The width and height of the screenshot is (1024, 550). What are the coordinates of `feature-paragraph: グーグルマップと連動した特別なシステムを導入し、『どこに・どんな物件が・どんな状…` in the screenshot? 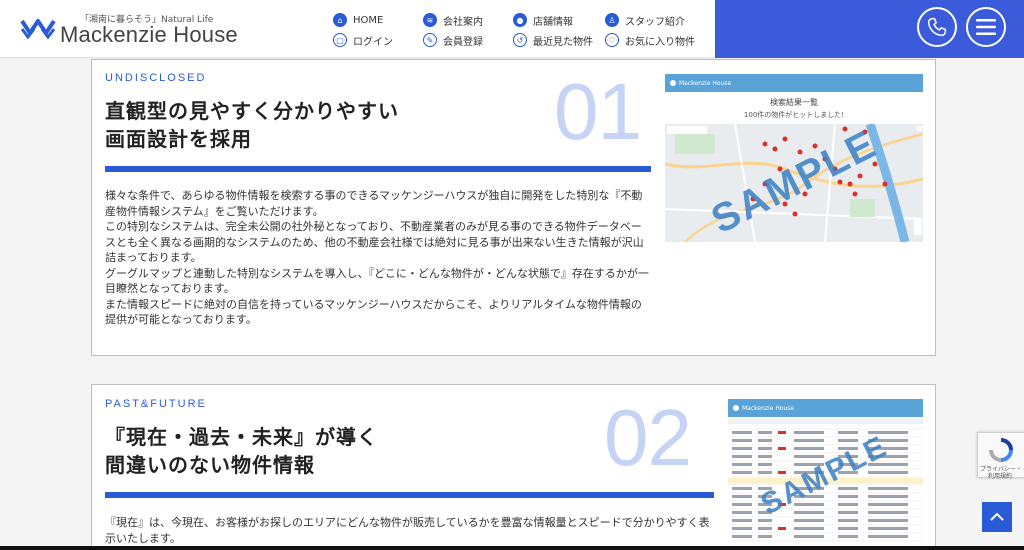 It's located at (377, 281).